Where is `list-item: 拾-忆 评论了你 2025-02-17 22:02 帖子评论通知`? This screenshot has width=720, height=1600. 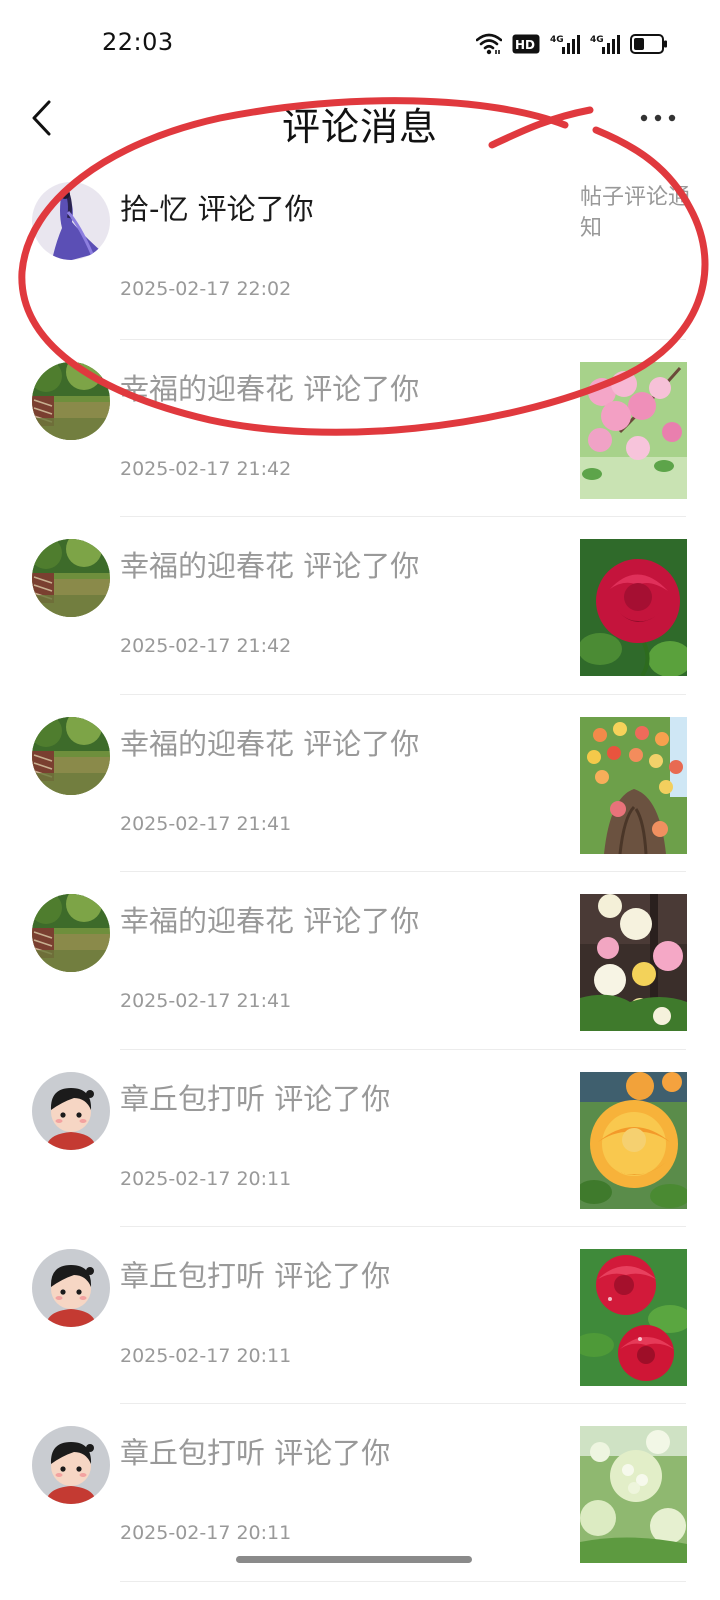
list-item: 拾-忆 评论了你 2025-02-17 22:02 帖子评论通知 is located at coordinates (360, 250).